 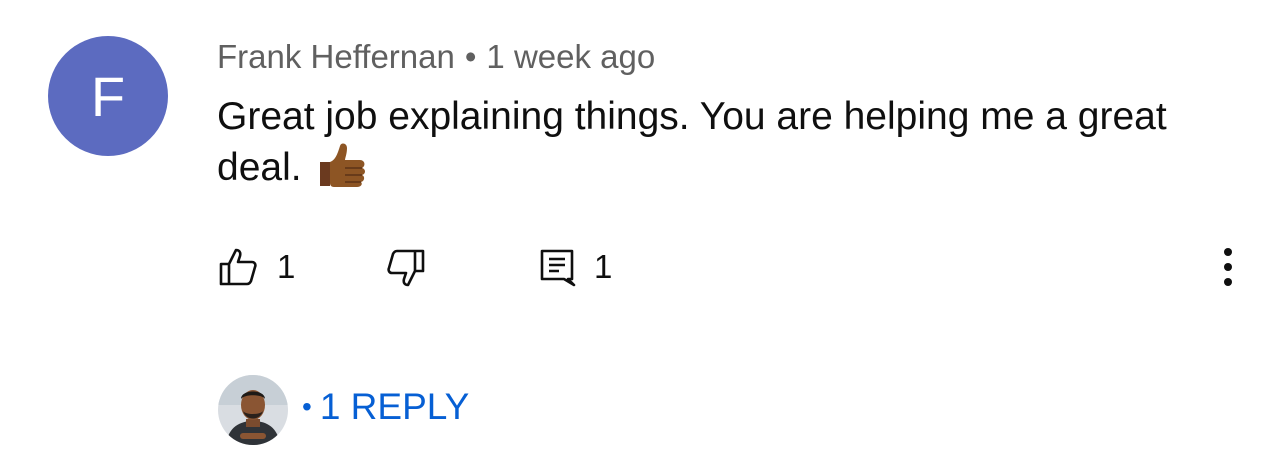 I want to click on reply-count: 1, so click(x=603, y=266).